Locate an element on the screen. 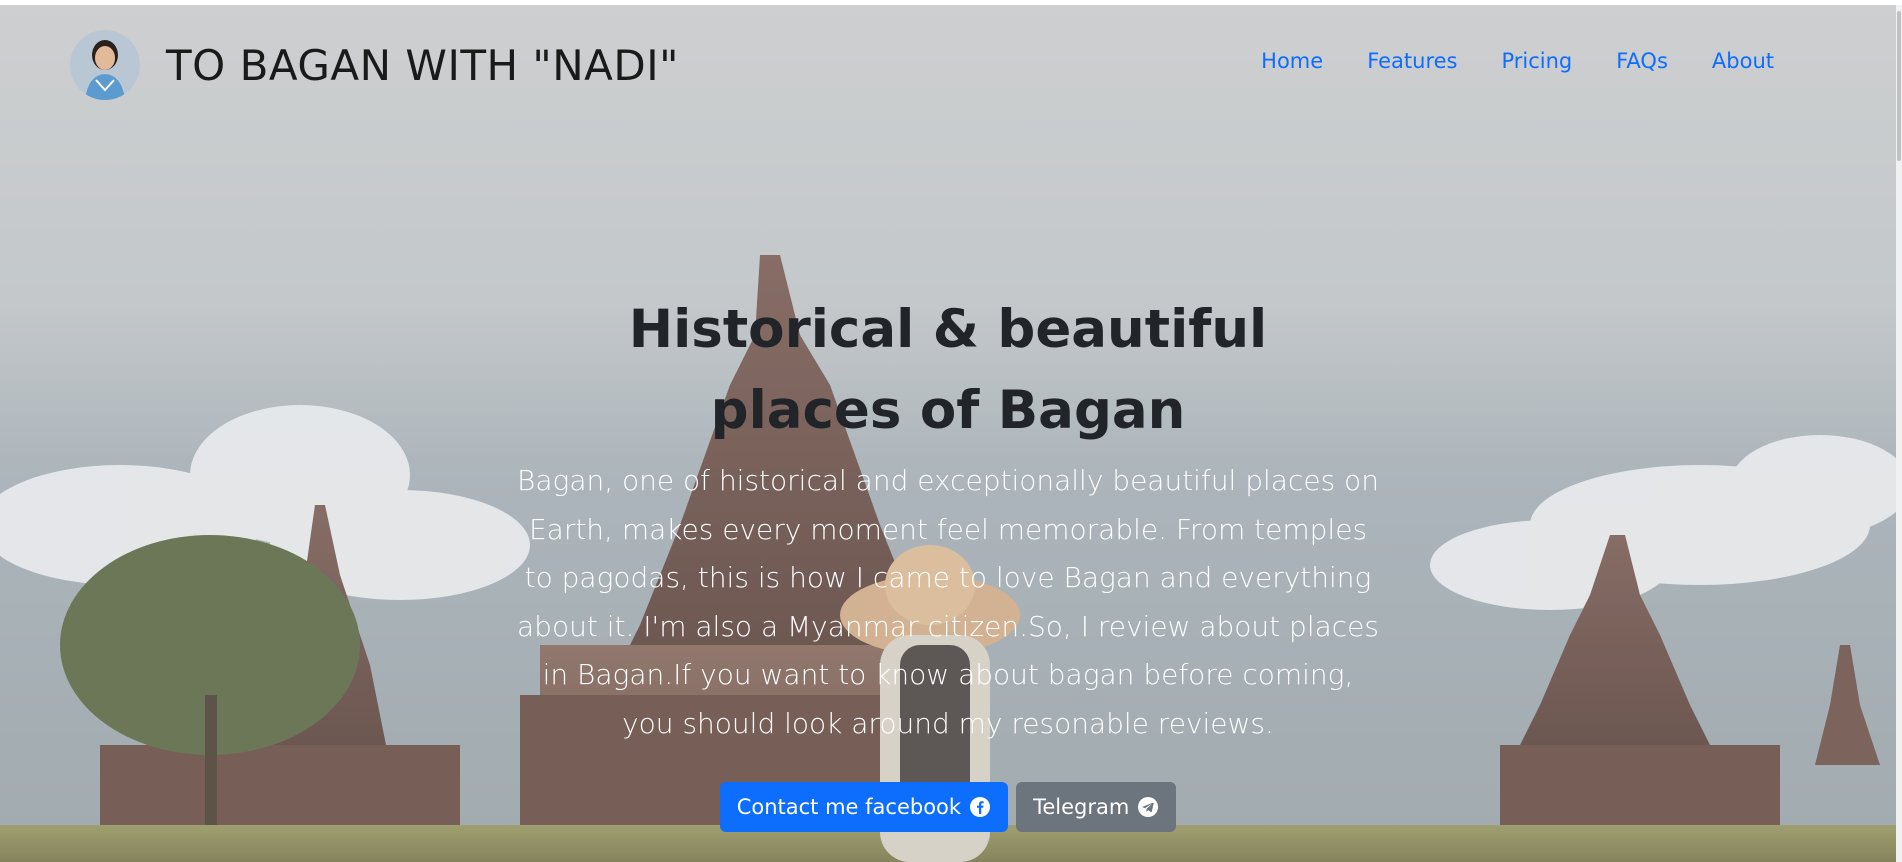 The height and width of the screenshot is (862, 1902). nav-item-features: Features is located at coordinates (1412, 61).